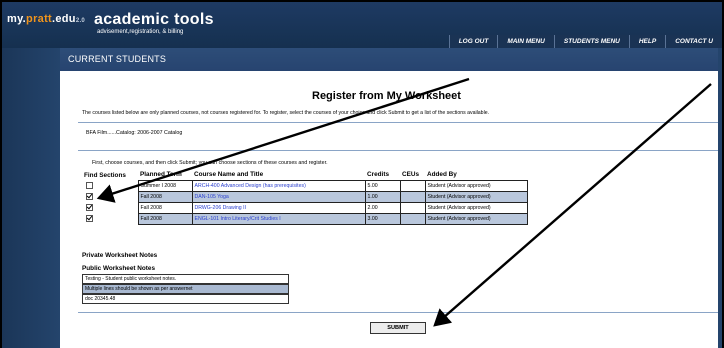 The height and width of the screenshot is (348, 724). Describe the element at coordinates (442, 175) in the screenshot. I see `col-added-by: Added By` at that location.